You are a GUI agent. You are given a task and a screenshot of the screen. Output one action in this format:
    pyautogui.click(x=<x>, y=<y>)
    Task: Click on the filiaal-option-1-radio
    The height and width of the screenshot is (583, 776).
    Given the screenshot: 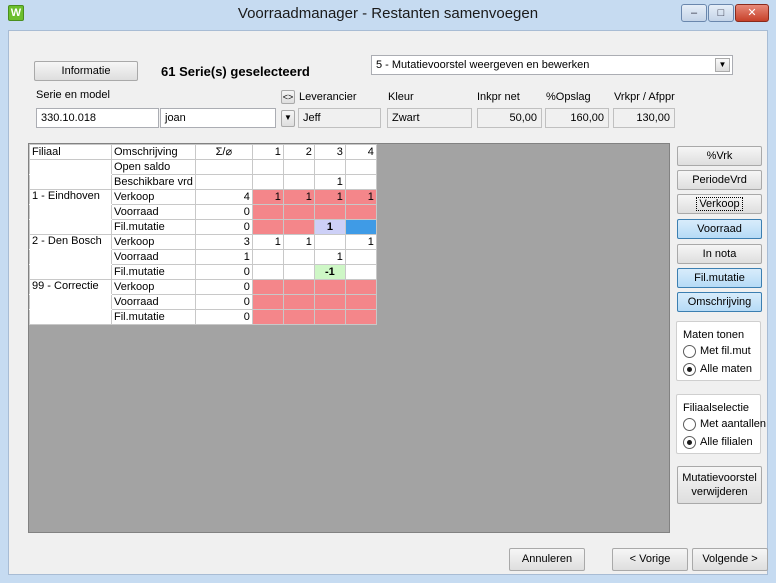 What is the action you would take?
    pyautogui.click(x=689, y=442)
    